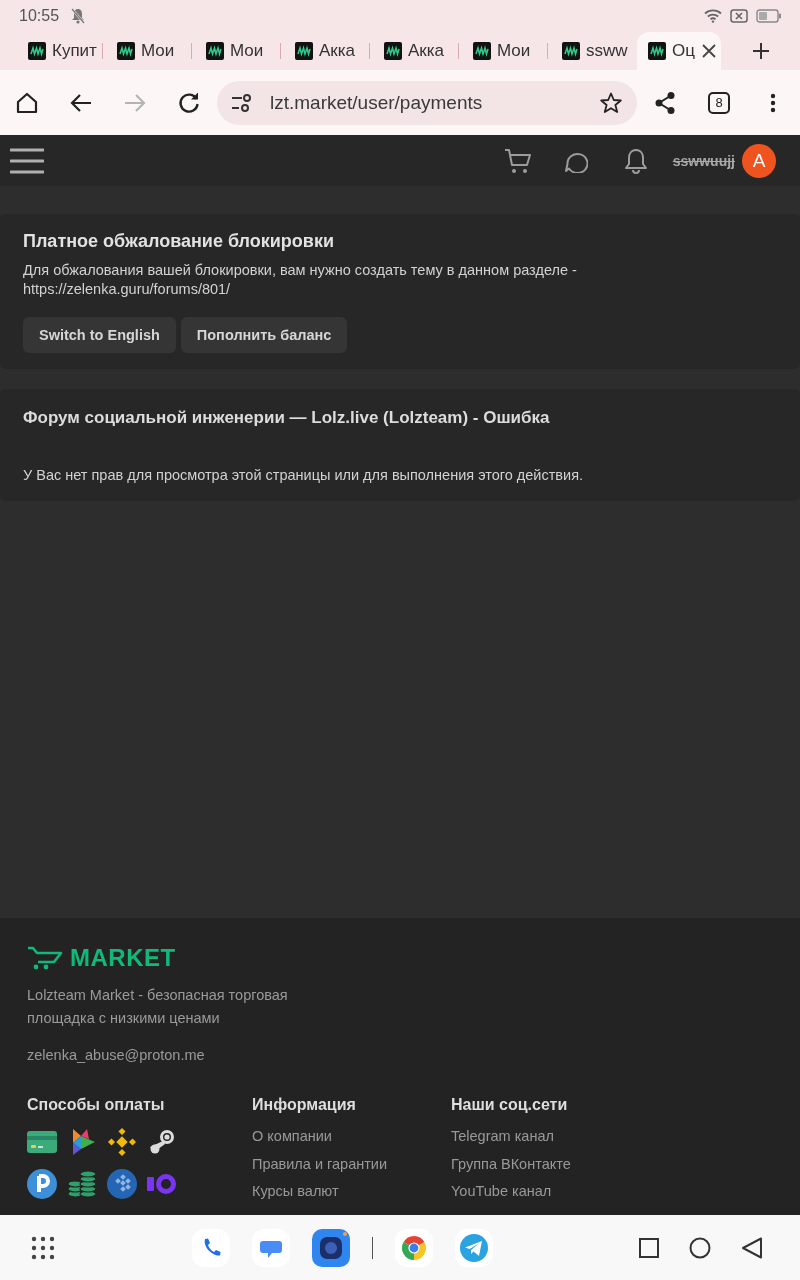 This screenshot has width=800, height=1280. What do you see at coordinates (665, 102) in the screenshot?
I see `share-icon` at bounding box center [665, 102].